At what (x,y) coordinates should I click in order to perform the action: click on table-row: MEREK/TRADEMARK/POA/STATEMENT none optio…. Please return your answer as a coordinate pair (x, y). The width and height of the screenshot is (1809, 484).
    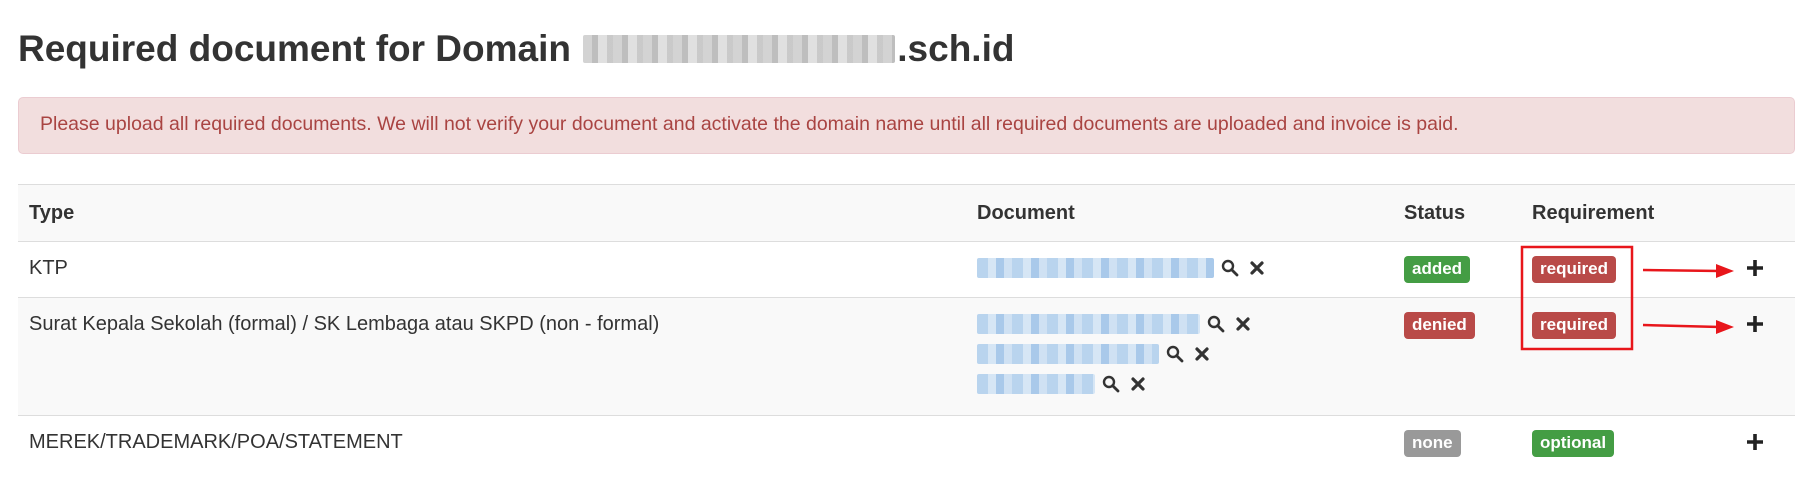
    Looking at the image, I should click on (906, 449).